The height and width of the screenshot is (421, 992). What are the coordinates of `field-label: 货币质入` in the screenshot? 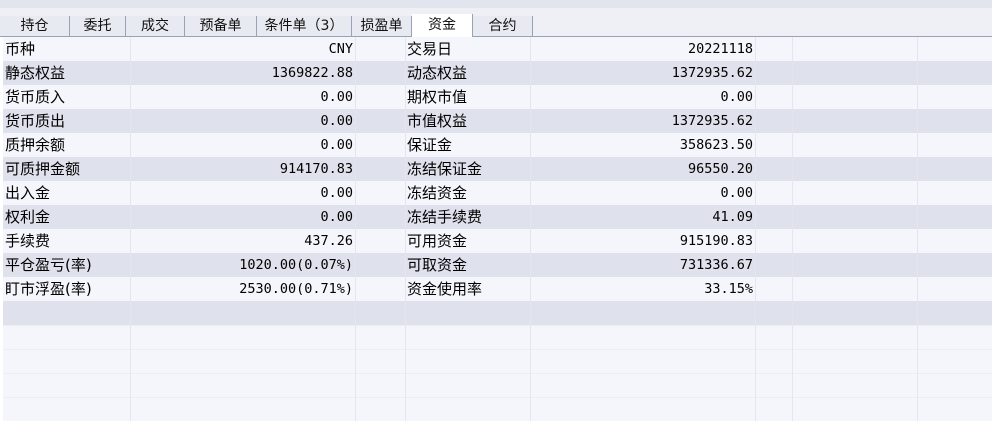 It's located at (35, 97).